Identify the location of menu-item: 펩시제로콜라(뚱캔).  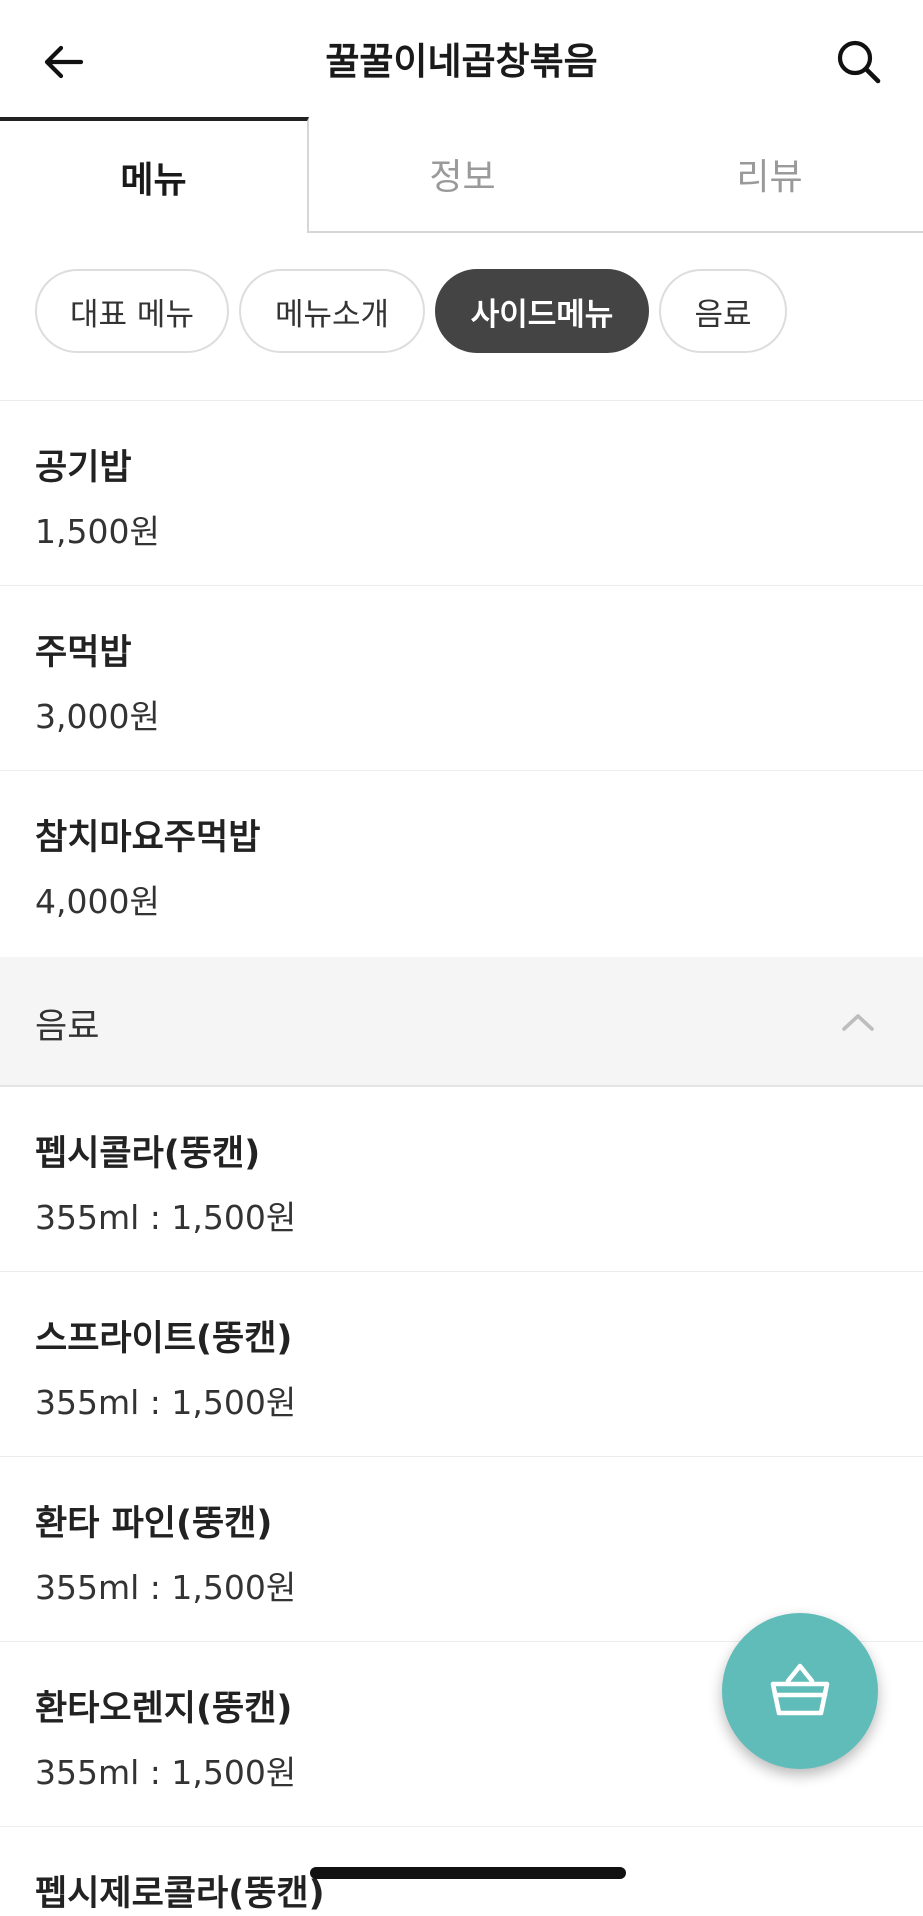
(461, 1870).